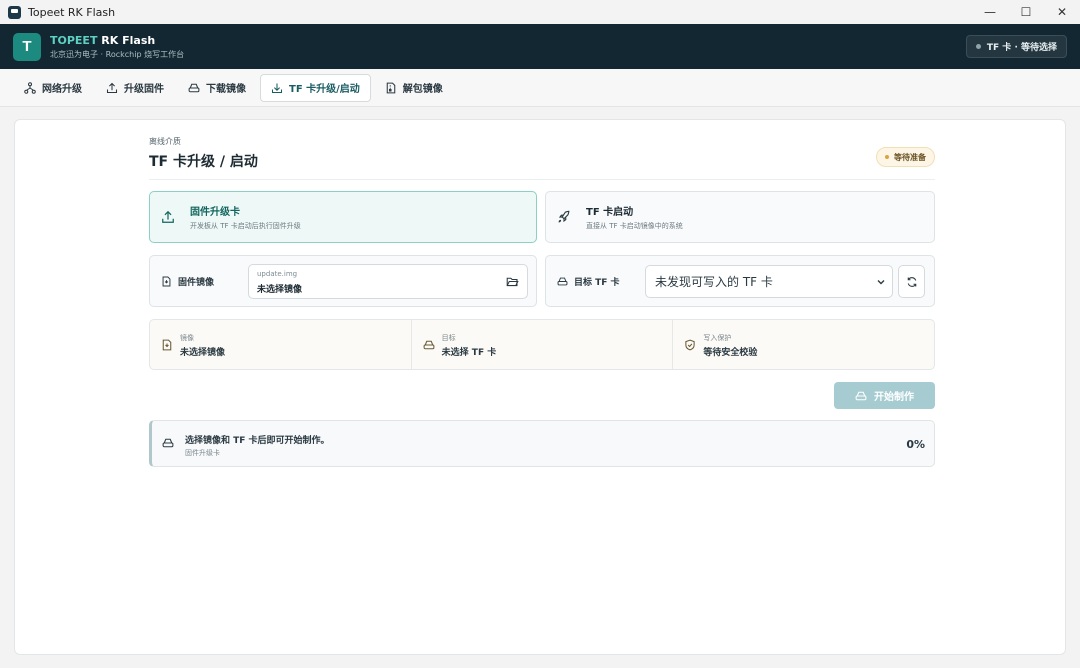 This screenshot has height=668, width=1080. Describe the element at coordinates (597, 283) in the screenshot. I see `target-field-label-text: 目标 TF 卡` at that location.